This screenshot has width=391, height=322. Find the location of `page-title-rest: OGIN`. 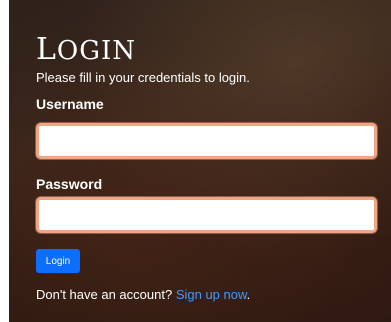

page-title-rest: OGIN is located at coordinates (96, 51).